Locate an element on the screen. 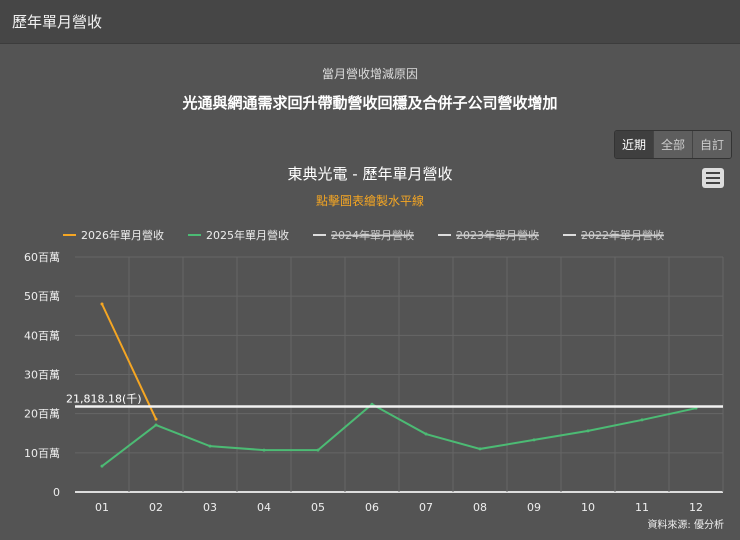  y-tick-label: 30百萬 is located at coordinates (42, 375).